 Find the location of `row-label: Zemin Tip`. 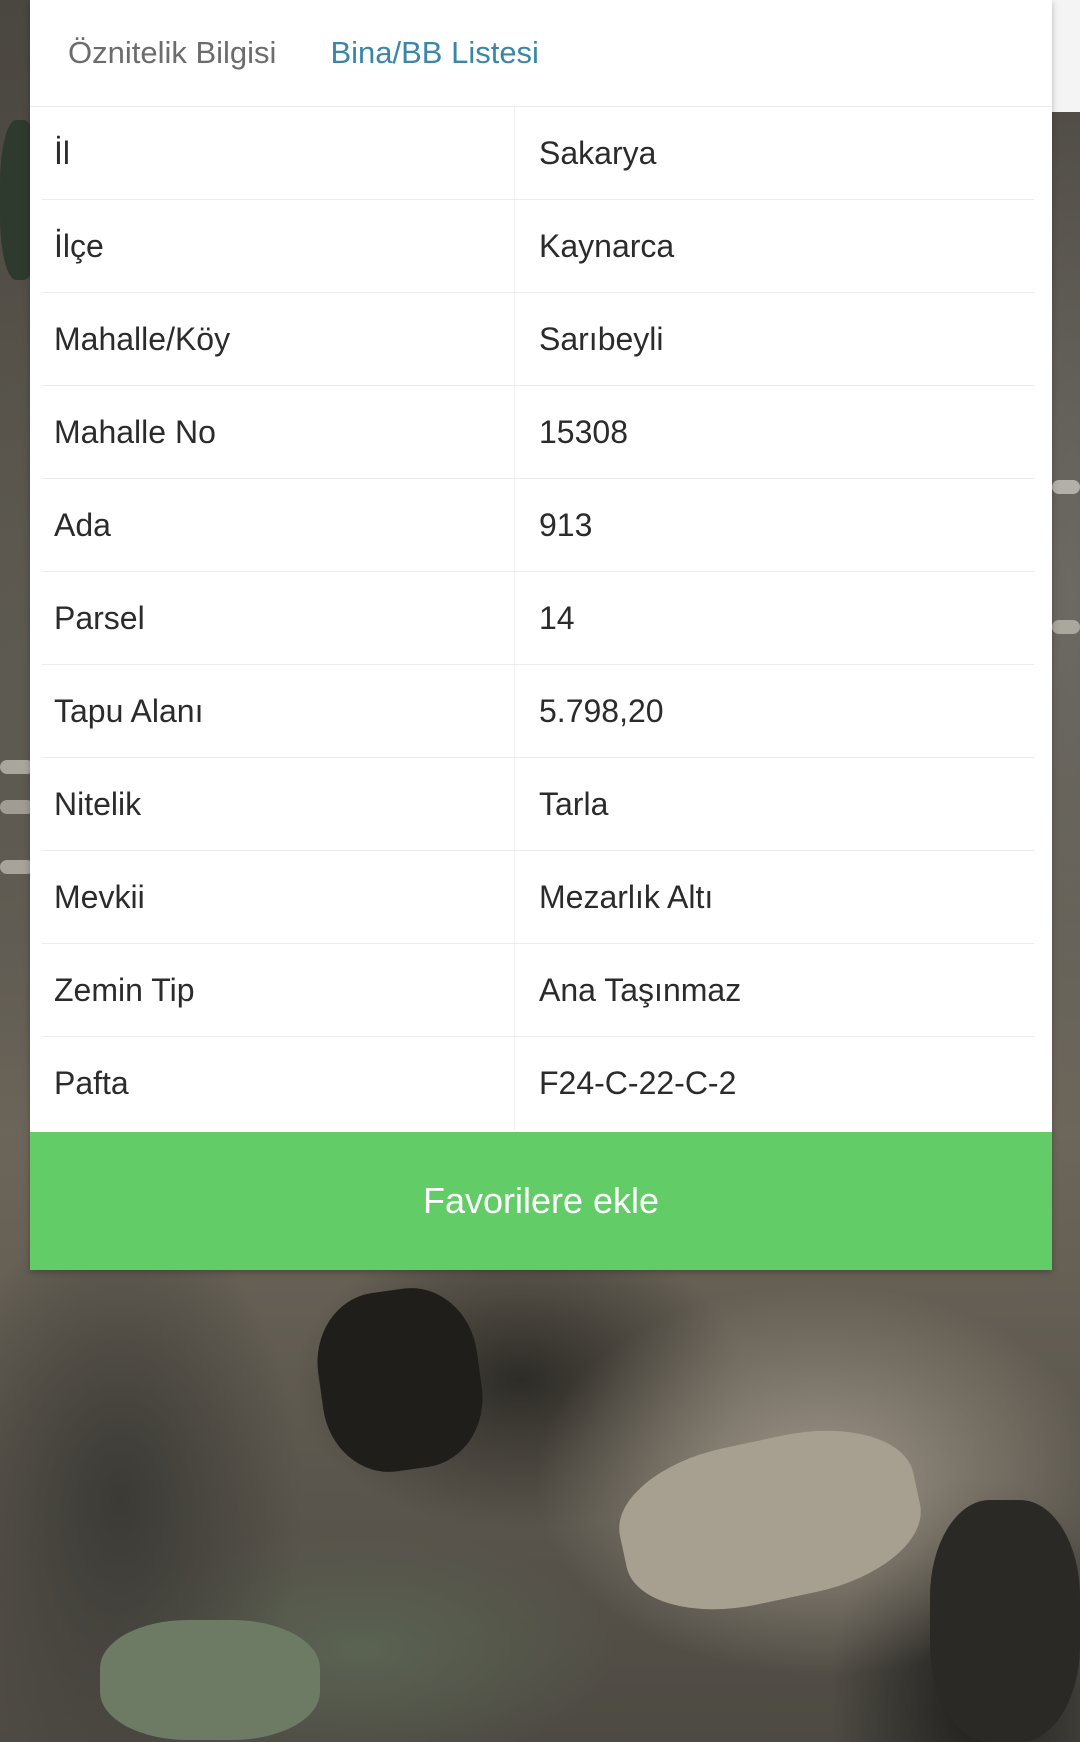

row-label: Zemin Tip is located at coordinates (272, 990).